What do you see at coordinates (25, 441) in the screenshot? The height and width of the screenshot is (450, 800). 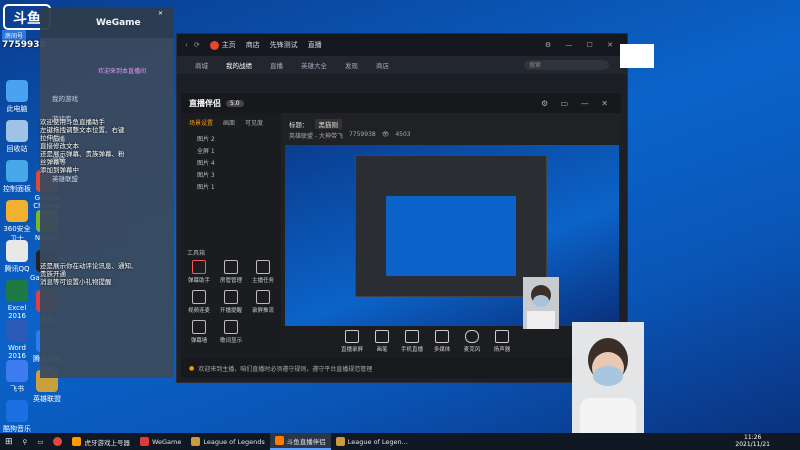 I see `search-icon: ⚲` at bounding box center [25, 441].